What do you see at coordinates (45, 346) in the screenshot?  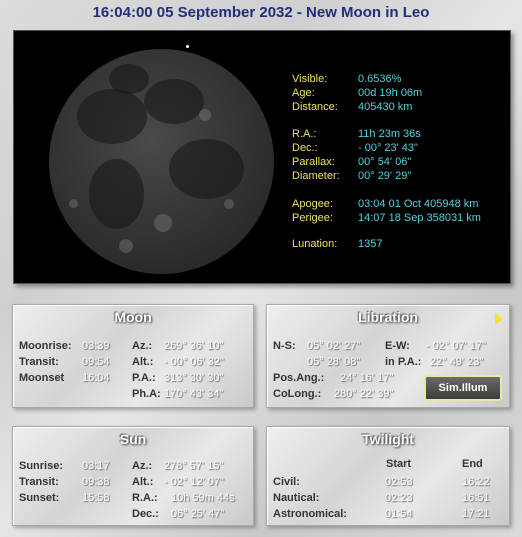 I see `moonrise-label: Moonrise:` at bounding box center [45, 346].